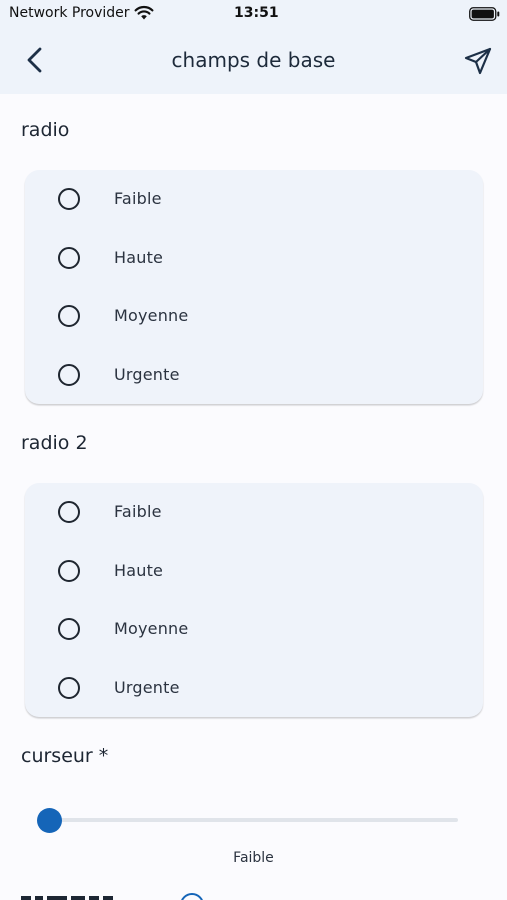 Image resolution: width=507 pixels, height=900 pixels. What do you see at coordinates (144, 12) in the screenshot?
I see `wifi-icon` at bounding box center [144, 12].